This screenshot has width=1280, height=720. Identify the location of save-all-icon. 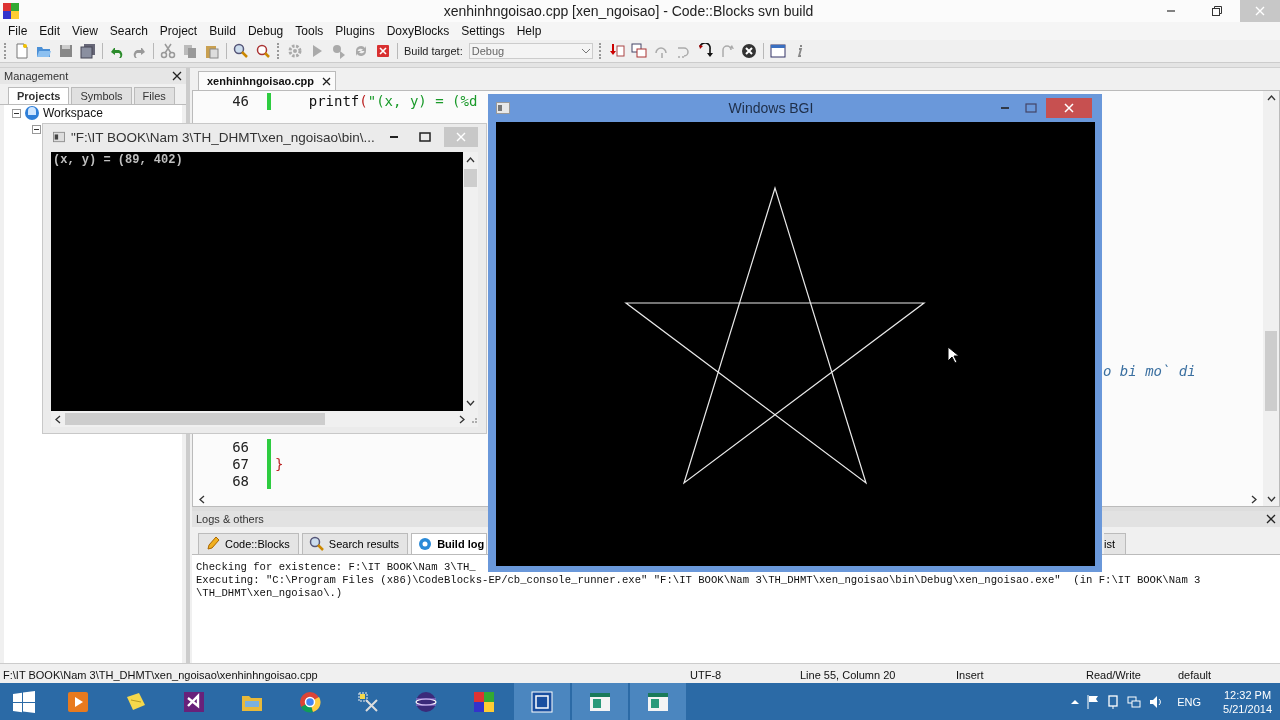
(88, 51).